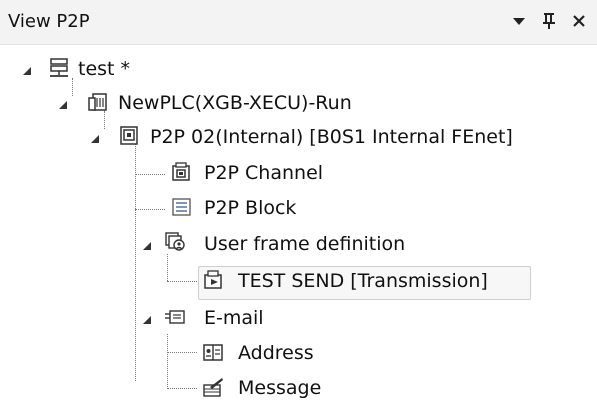  Describe the element at coordinates (250, 208) in the screenshot. I see `tree-item-label: P2P Block` at that location.